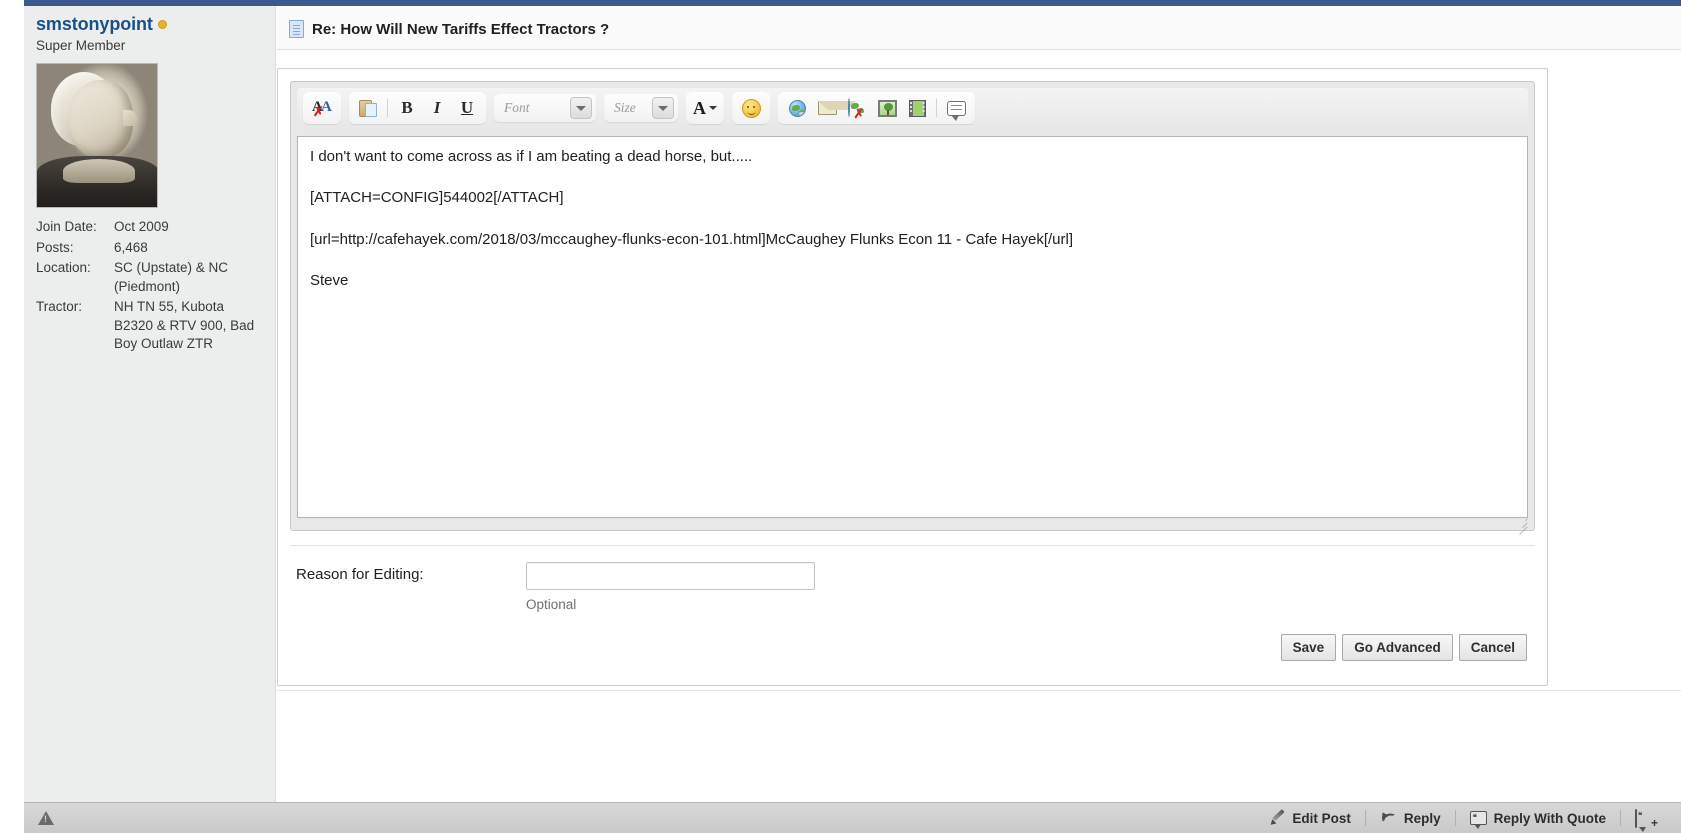  What do you see at coordinates (797, 108) in the screenshot?
I see `insert-link-icon` at bounding box center [797, 108].